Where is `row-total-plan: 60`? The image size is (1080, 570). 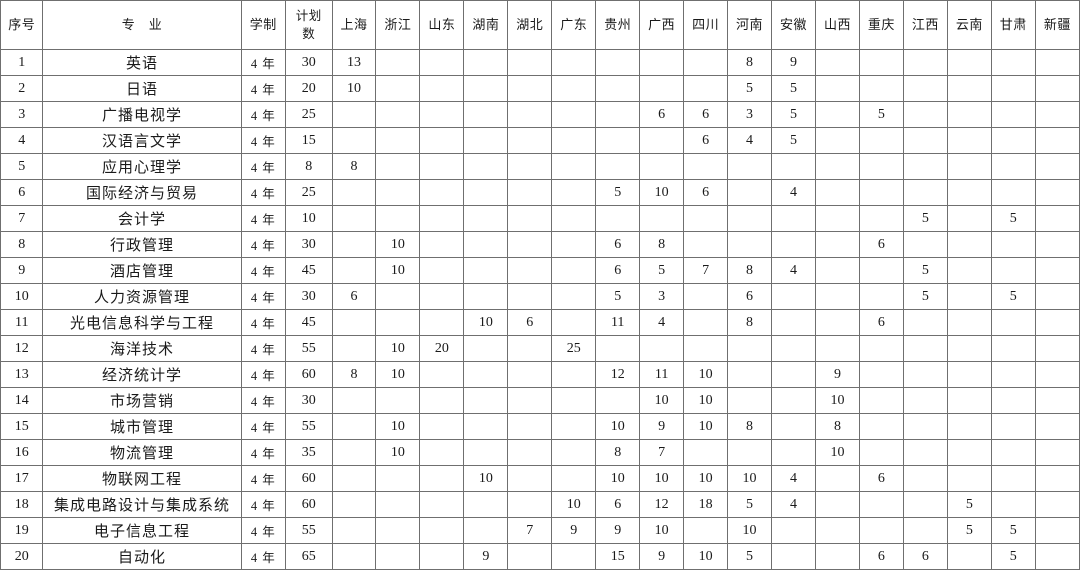 row-total-plan: 60 is located at coordinates (309, 504).